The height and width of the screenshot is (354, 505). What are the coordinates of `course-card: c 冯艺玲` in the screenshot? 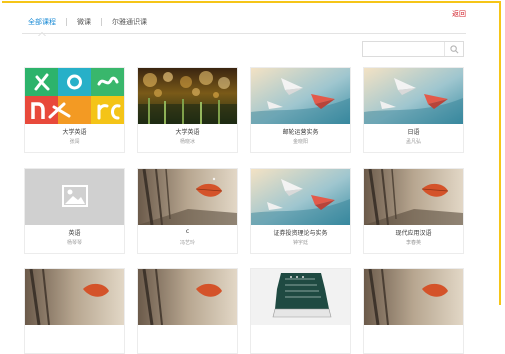 It's located at (187, 211).